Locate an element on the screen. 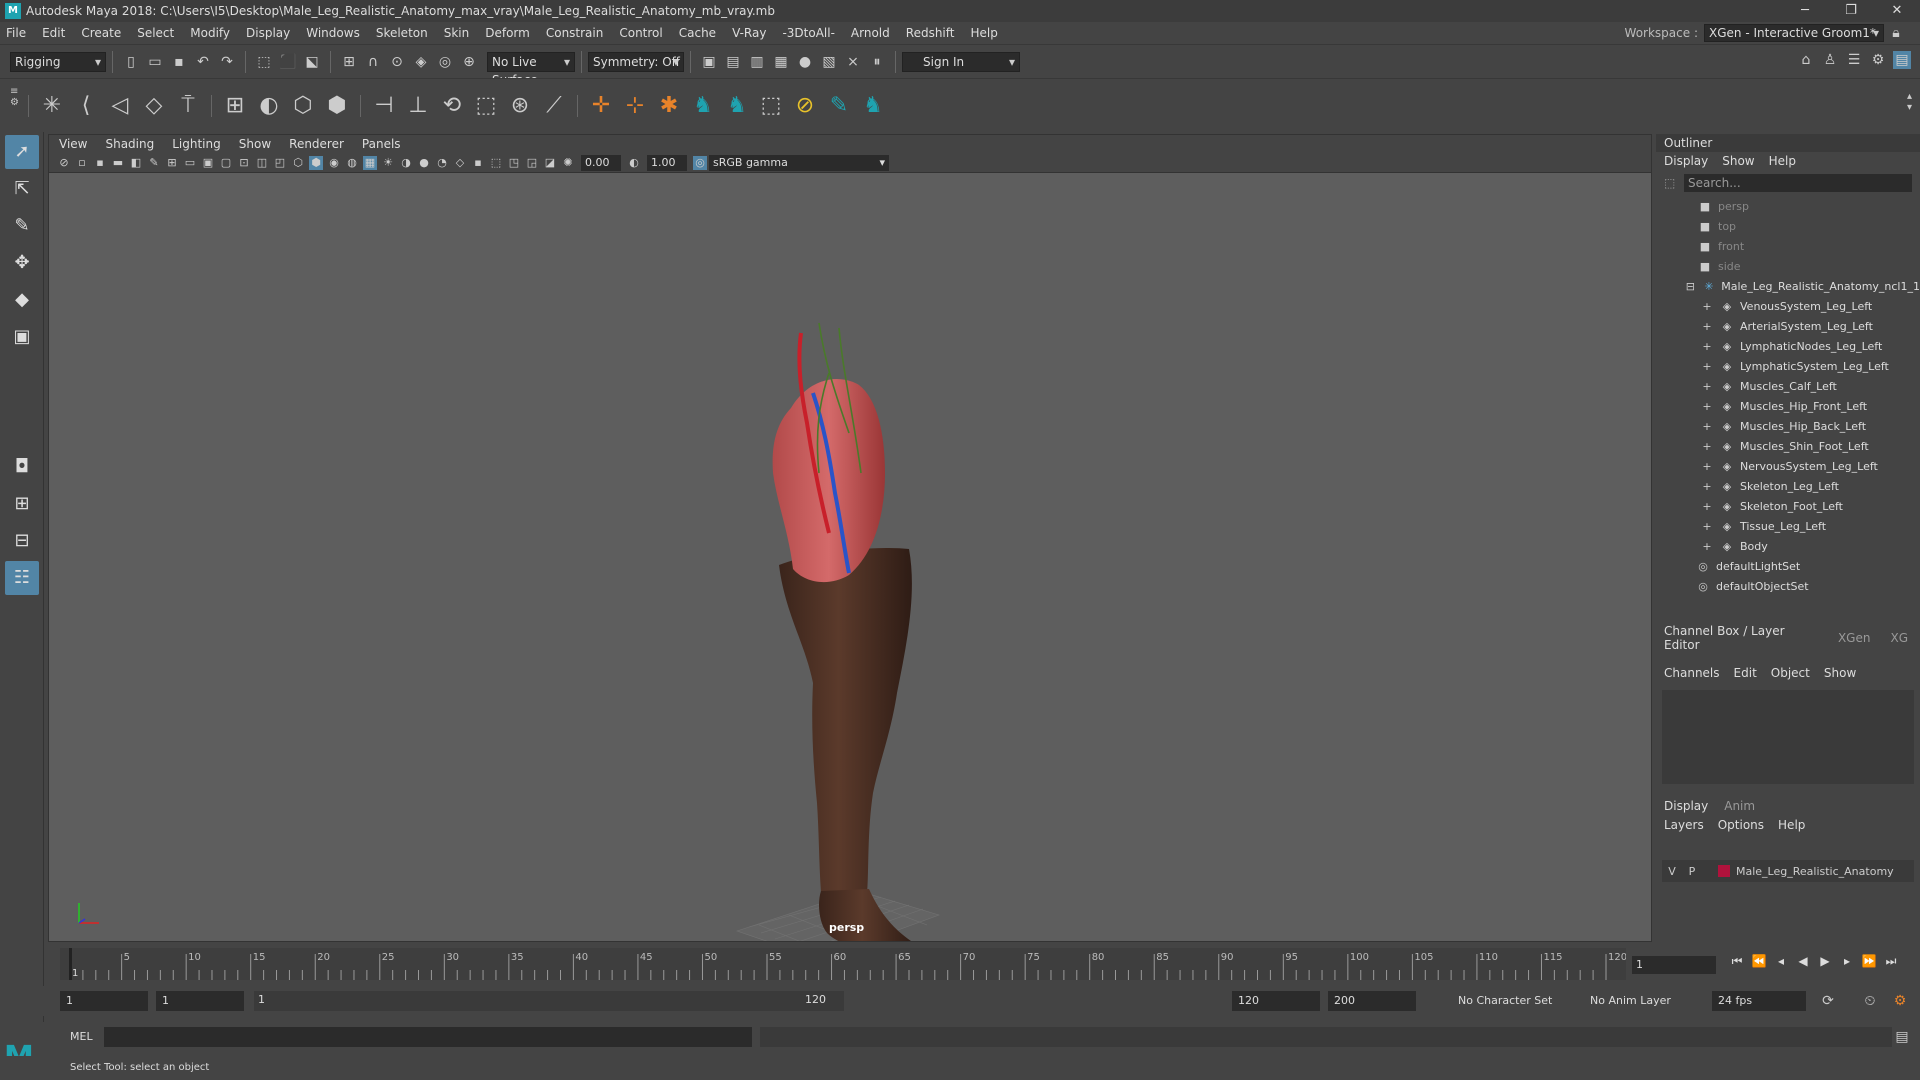 The width and height of the screenshot is (1920, 1080). mirror-joint-icon: ⍑ is located at coordinates (188, 106).